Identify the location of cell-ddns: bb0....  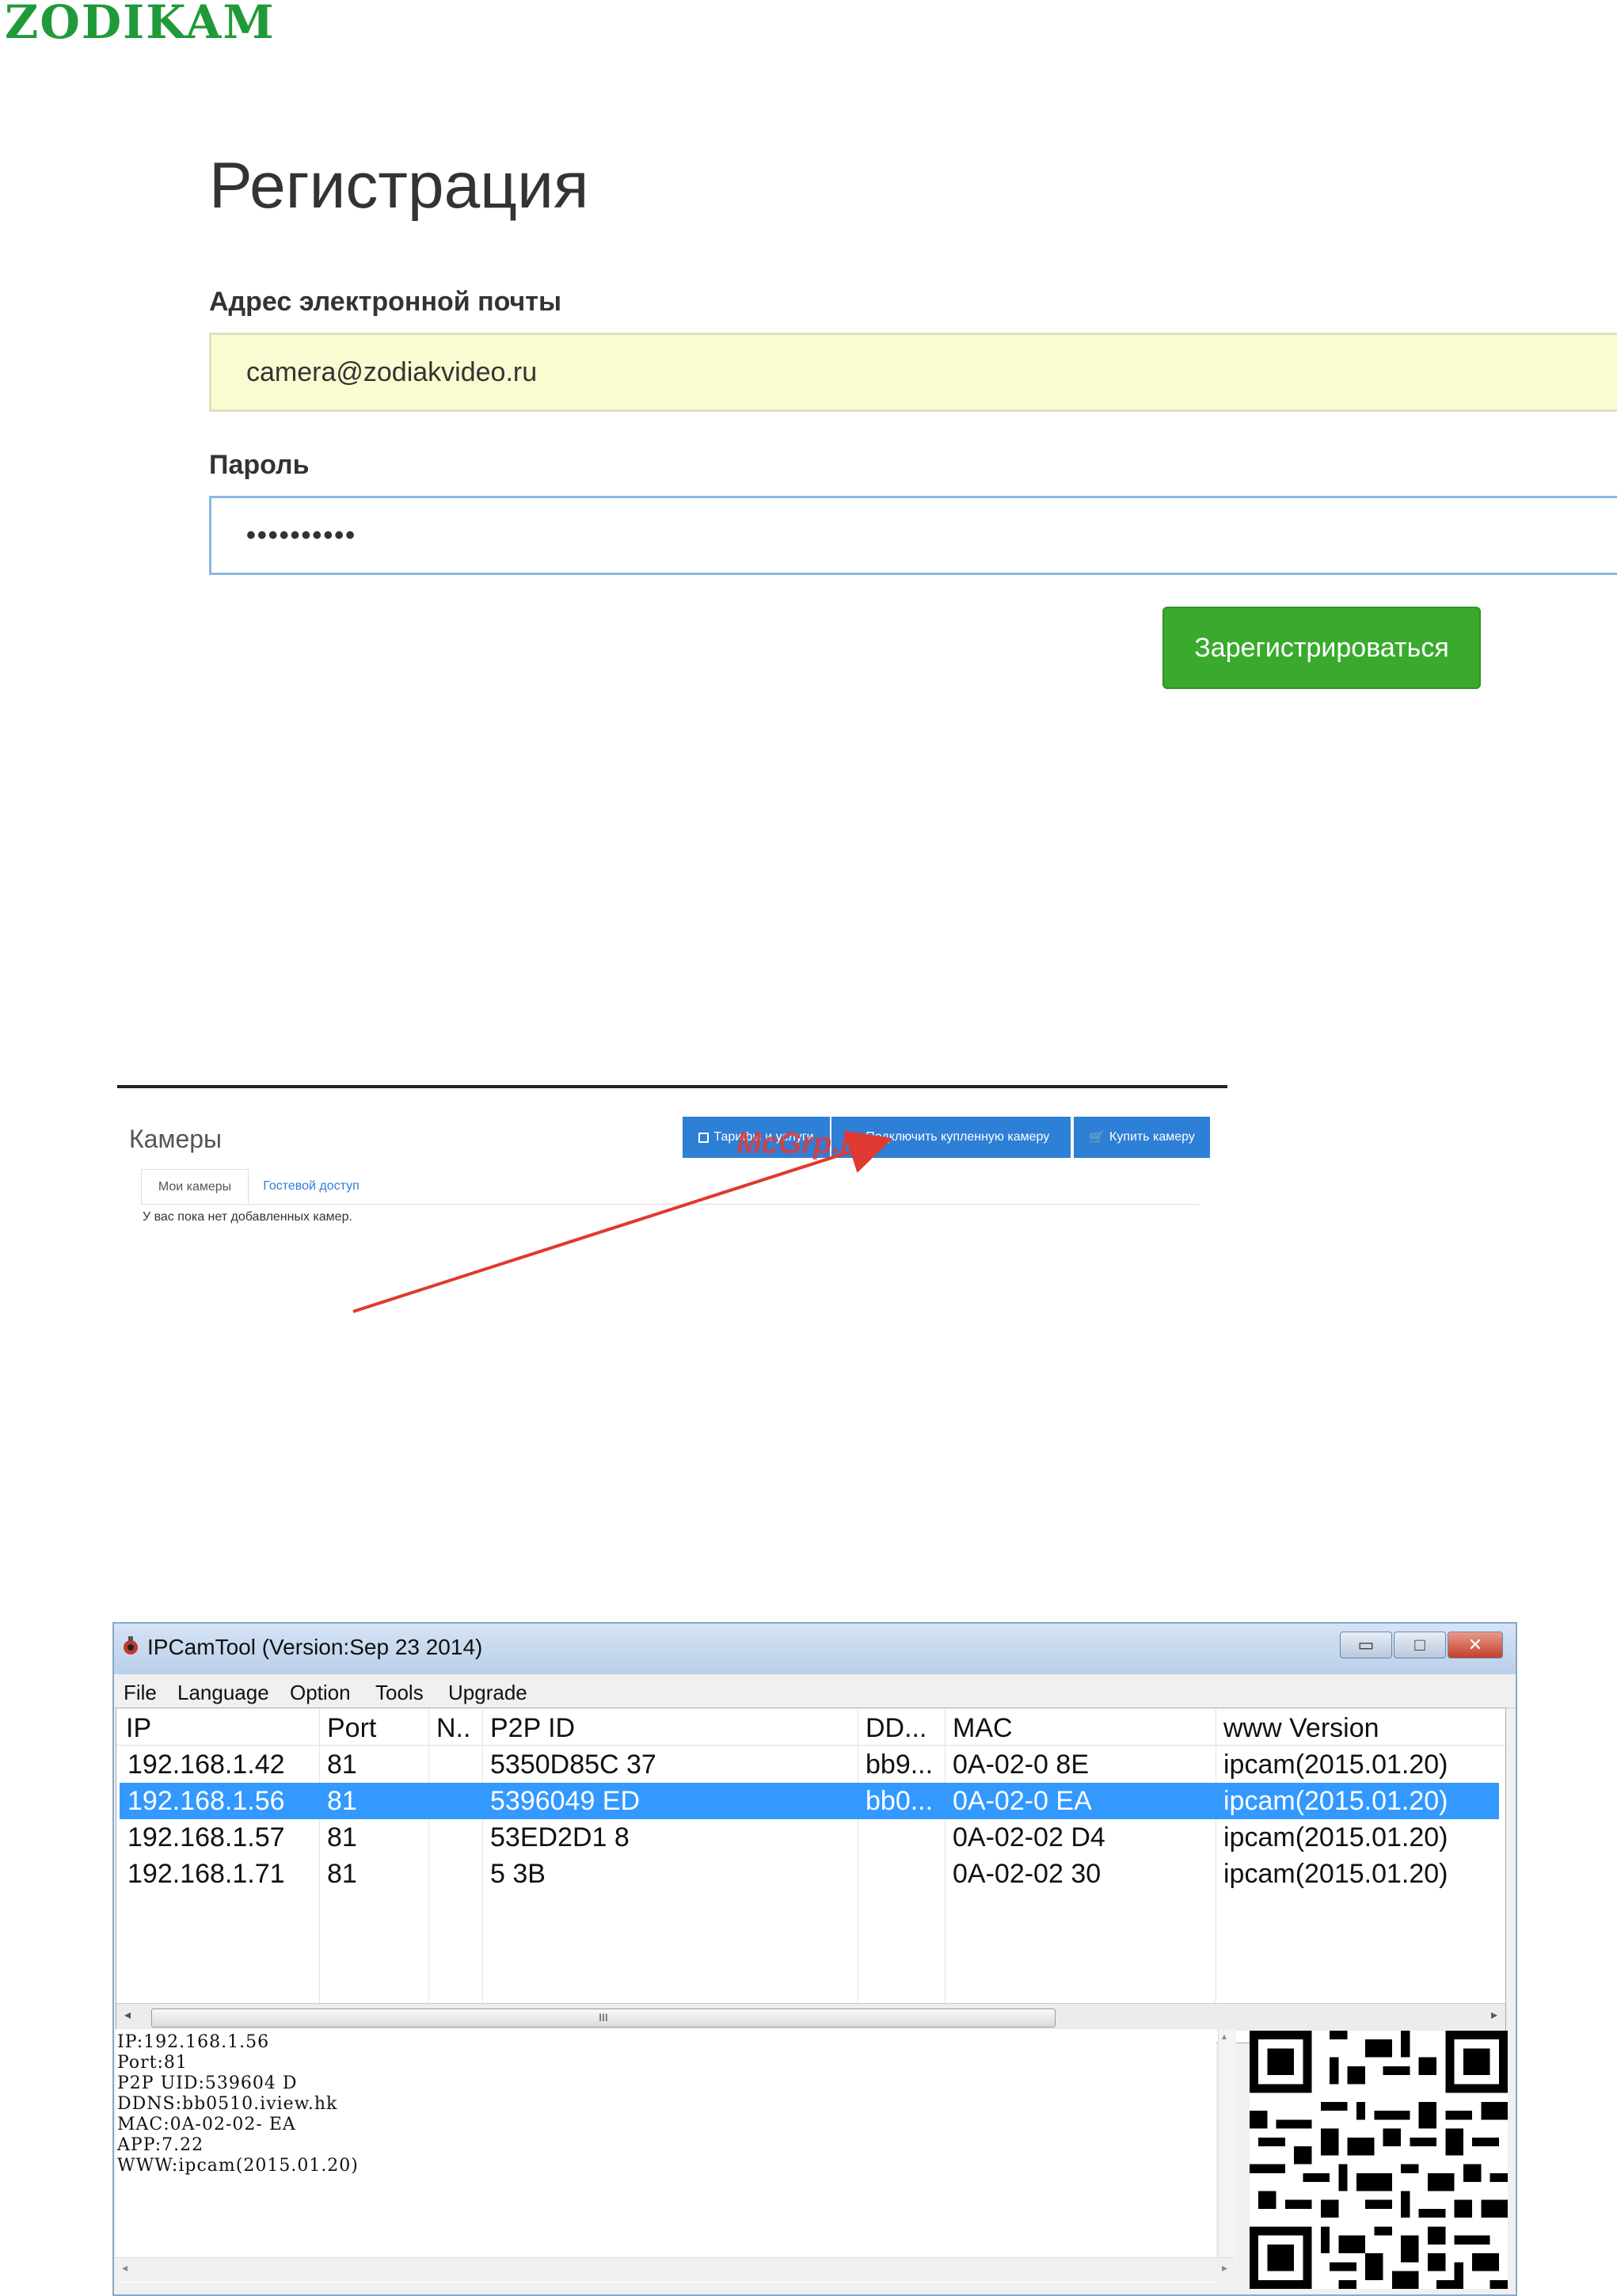
(900, 1801).